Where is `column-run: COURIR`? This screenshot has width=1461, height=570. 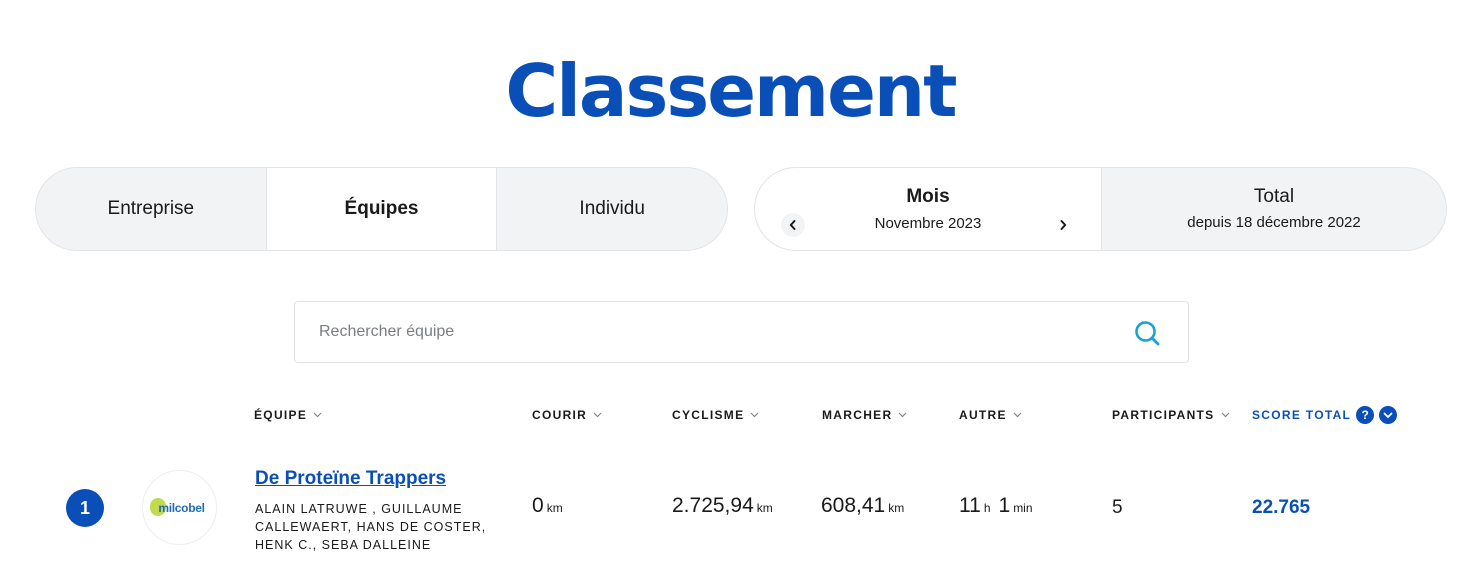 column-run: COURIR is located at coordinates (567, 415).